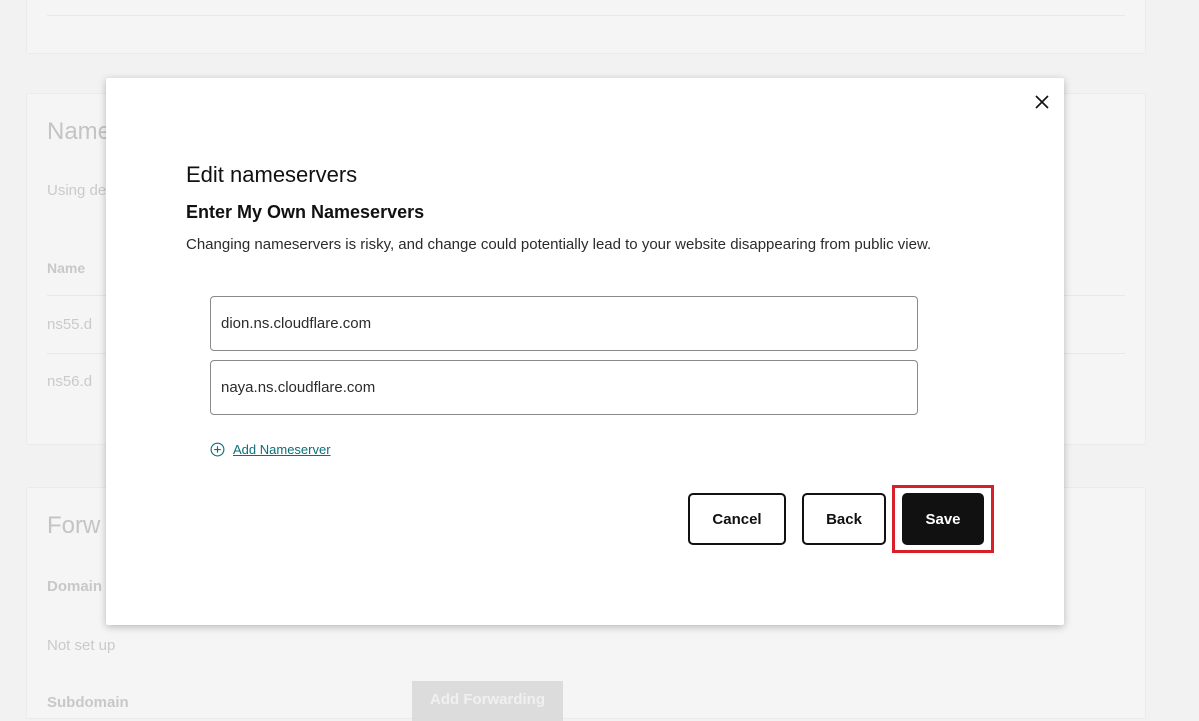  Describe the element at coordinates (77, 190) in the screenshot. I see `nameservers-section-desc: Using de` at that location.